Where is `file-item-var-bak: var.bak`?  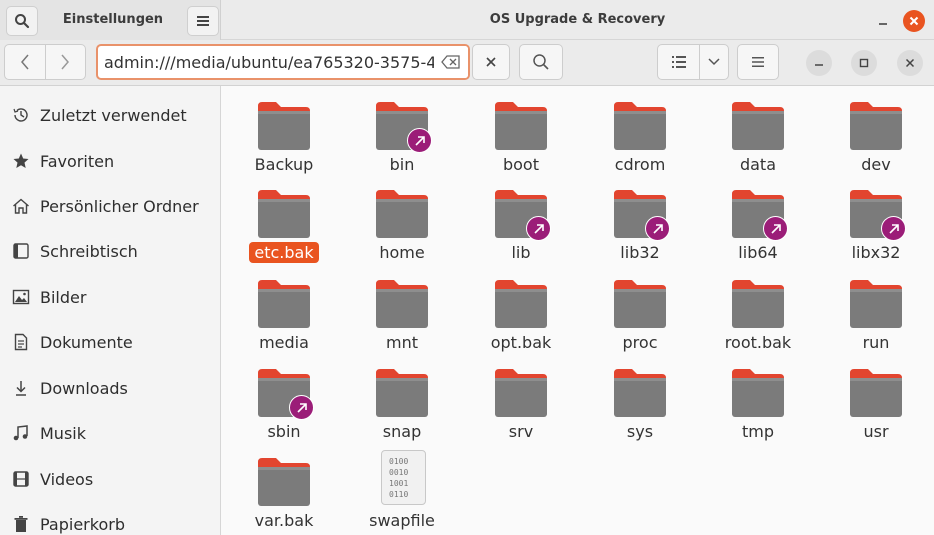
file-item-var-bak: var.bak is located at coordinates (284, 487).